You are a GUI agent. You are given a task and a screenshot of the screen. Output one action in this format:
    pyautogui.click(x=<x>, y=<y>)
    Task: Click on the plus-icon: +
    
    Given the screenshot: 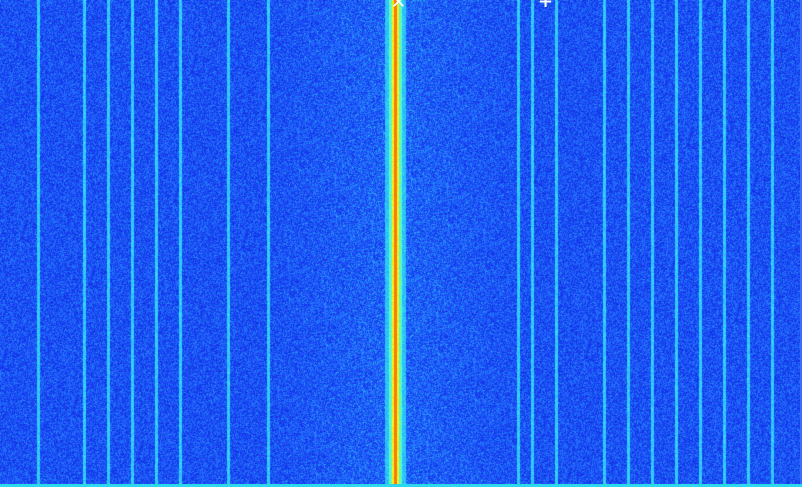 What is the action you would take?
    pyautogui.click(x=545, y=5)
    